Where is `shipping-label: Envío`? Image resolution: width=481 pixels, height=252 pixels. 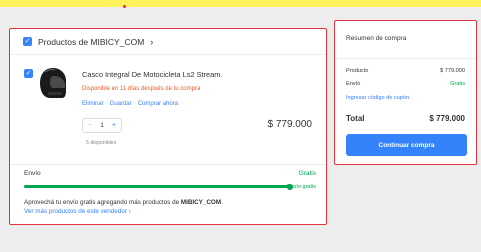
shipping-label: Envío is located at coordinates (32, 173).